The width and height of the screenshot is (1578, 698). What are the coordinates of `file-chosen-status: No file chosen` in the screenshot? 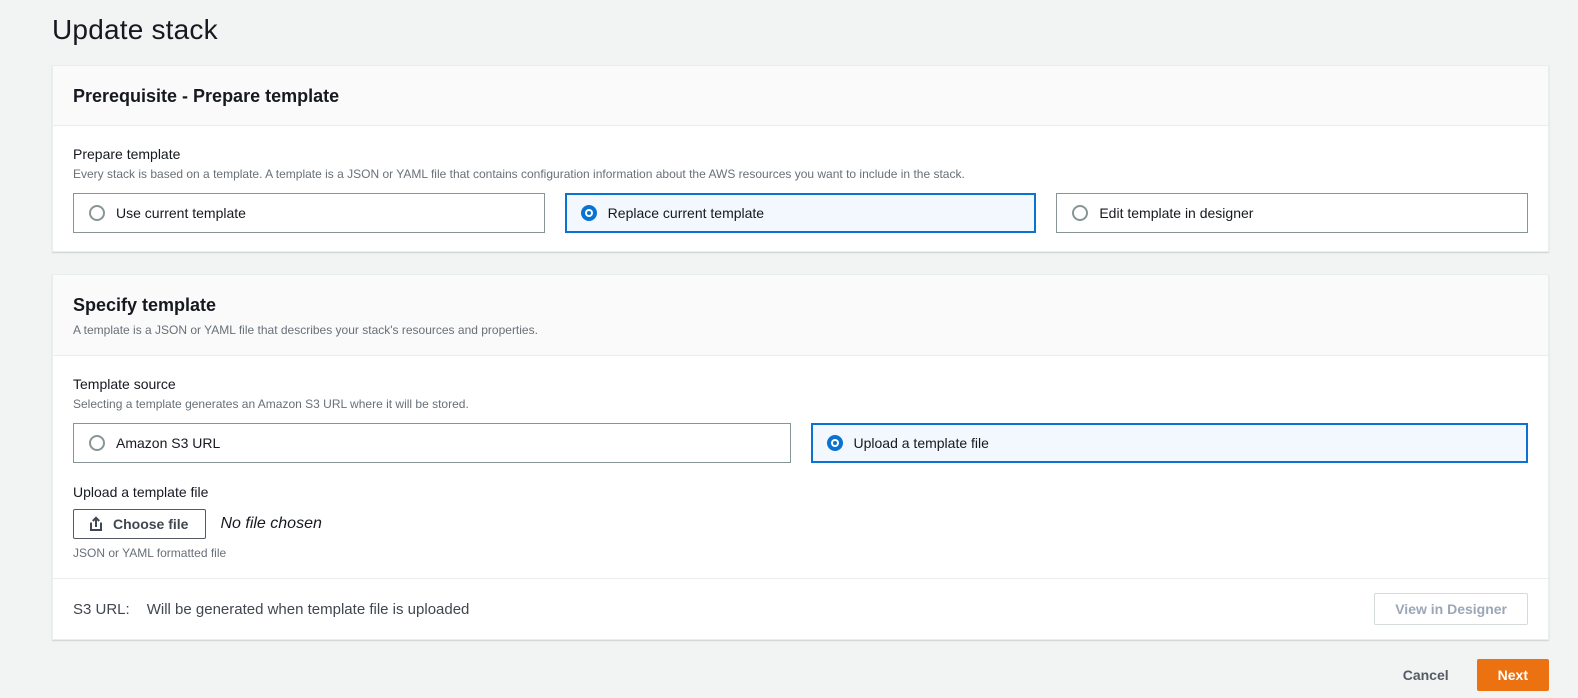 It's located at (271, 523).